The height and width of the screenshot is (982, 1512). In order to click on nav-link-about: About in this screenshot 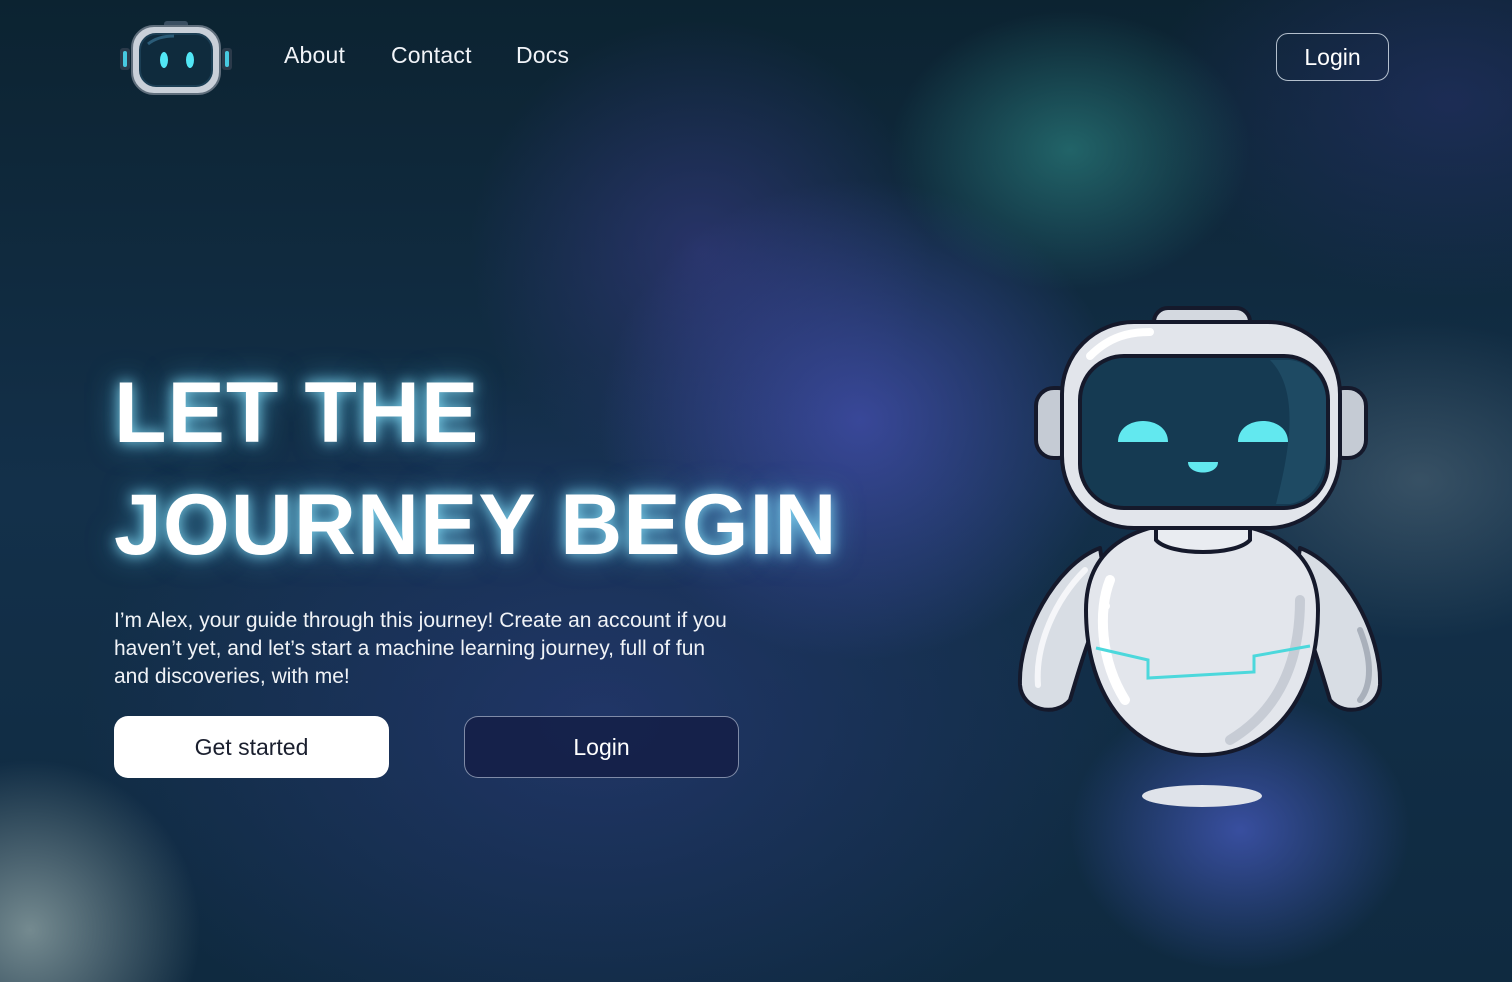, I will do `click(314, 55)`.